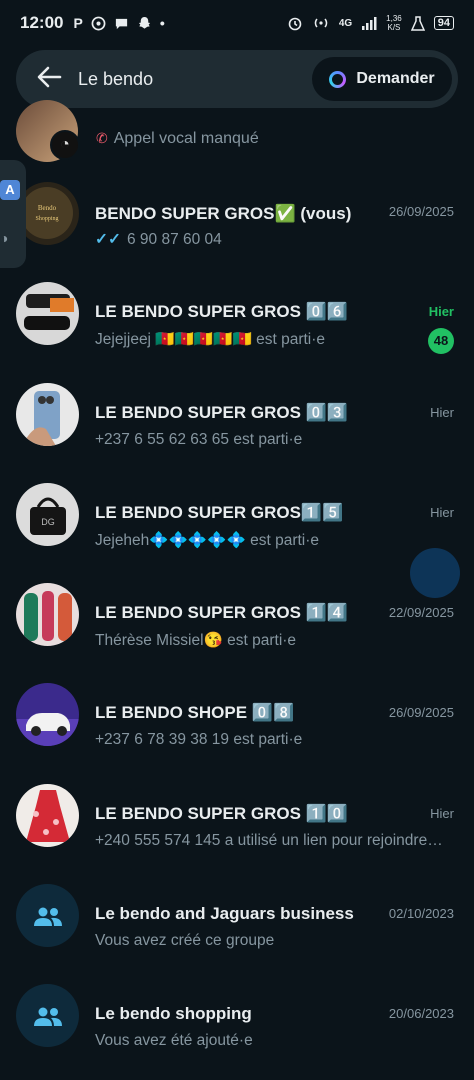 The height and width of the screenshot is (1080, 474). I want to click on snapchat-icon, so click(144, 22).